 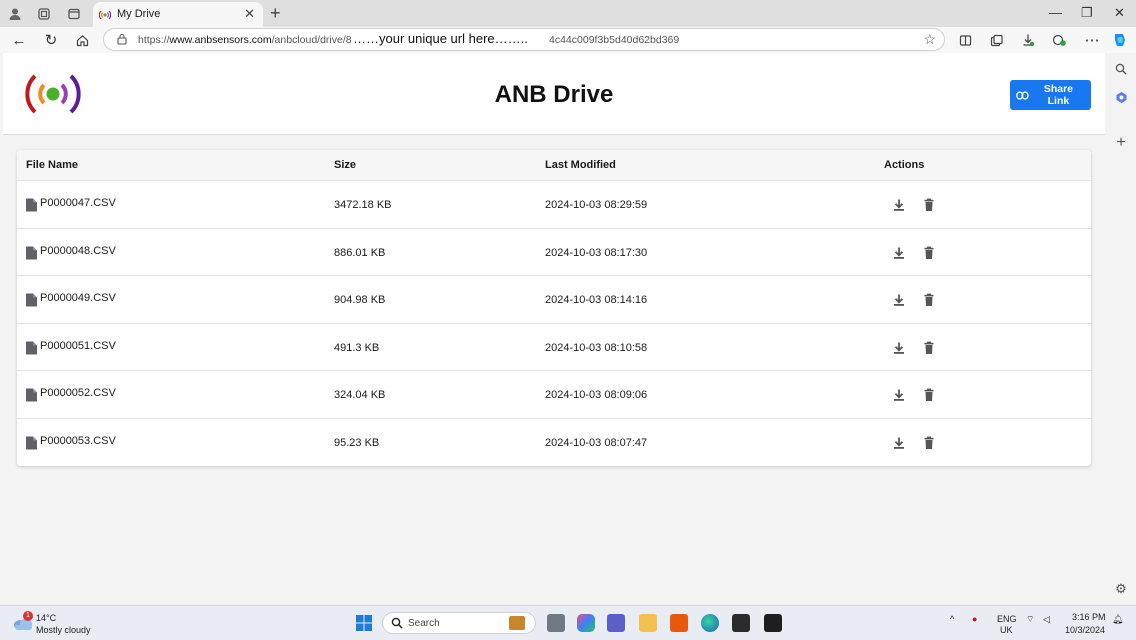 What do you see at coordinates (1121, 97) in the screenshot?
I see `sidebar-copilot-icon` at bounding box center [1121, 97].